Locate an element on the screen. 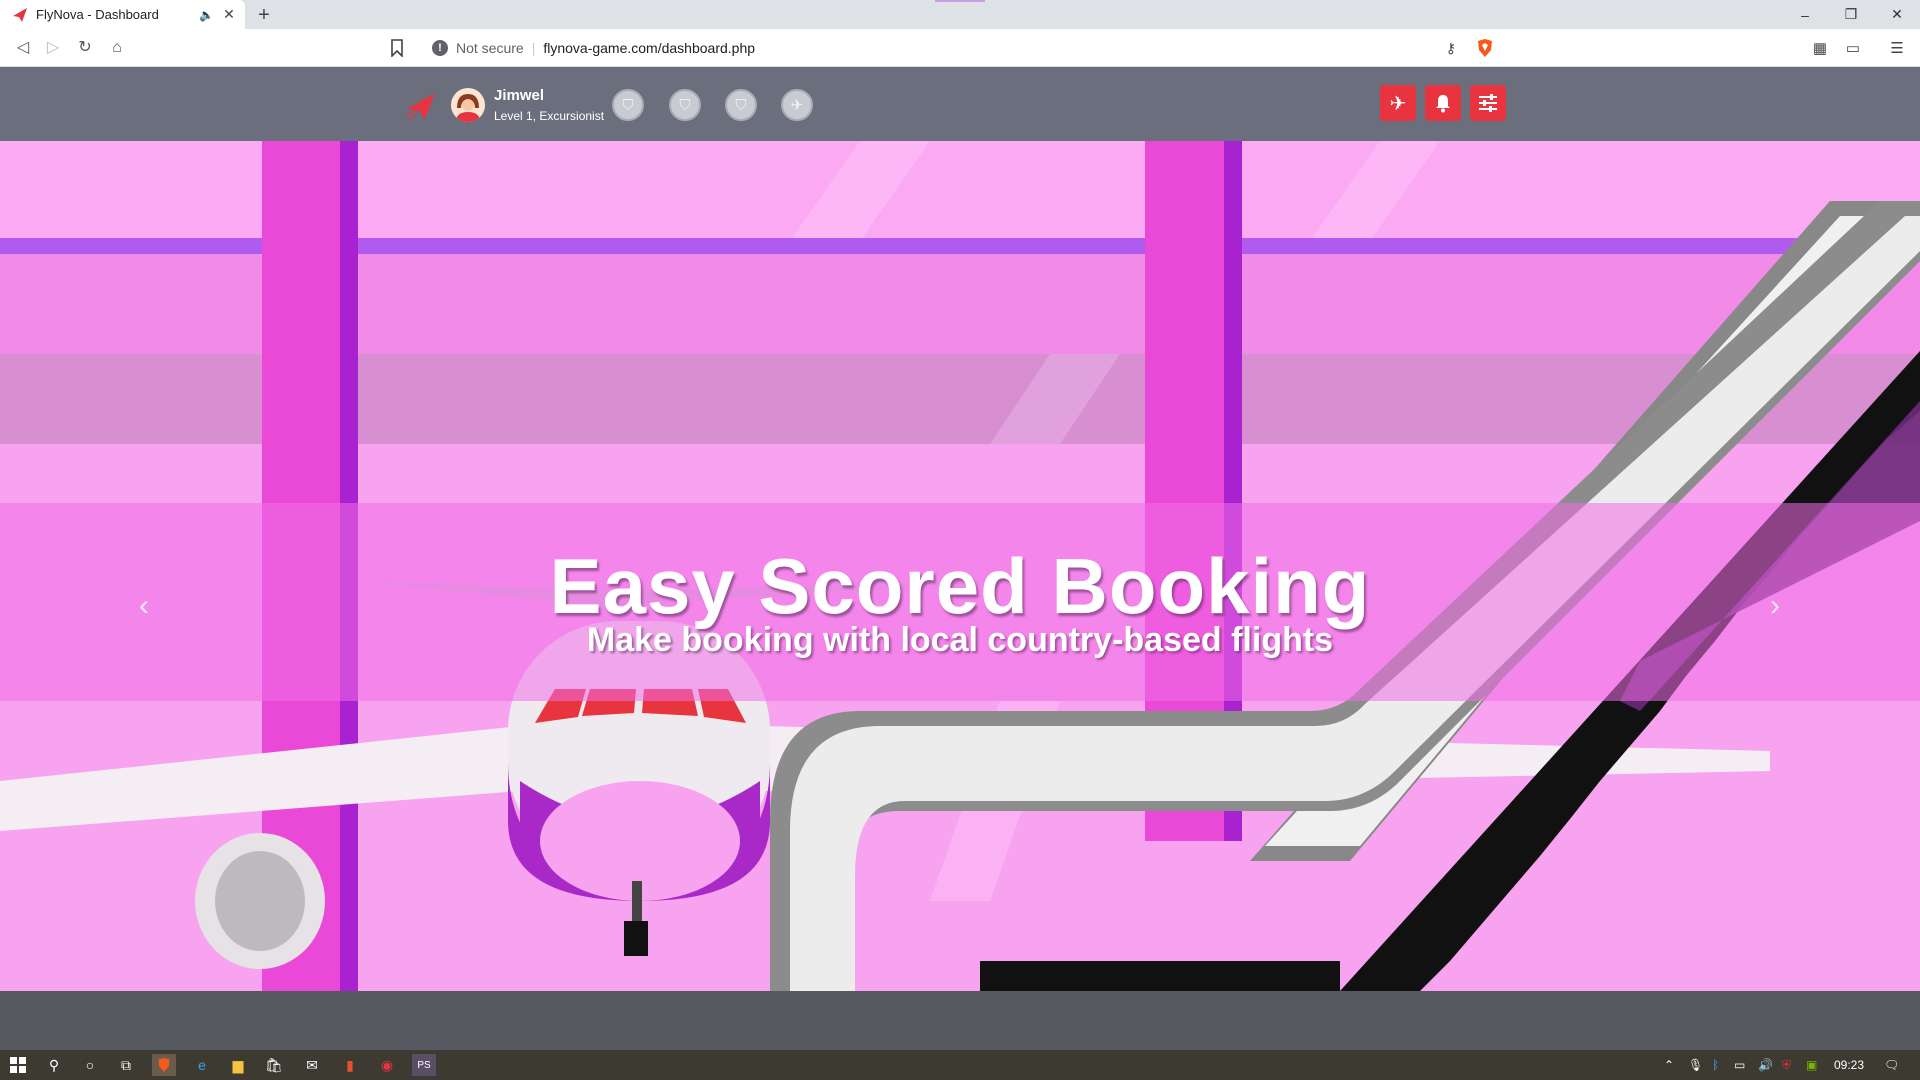 This screenshot has width=1920, height=1080. browser-menu-icon: ☰ is located at coordinates (1897, 49).